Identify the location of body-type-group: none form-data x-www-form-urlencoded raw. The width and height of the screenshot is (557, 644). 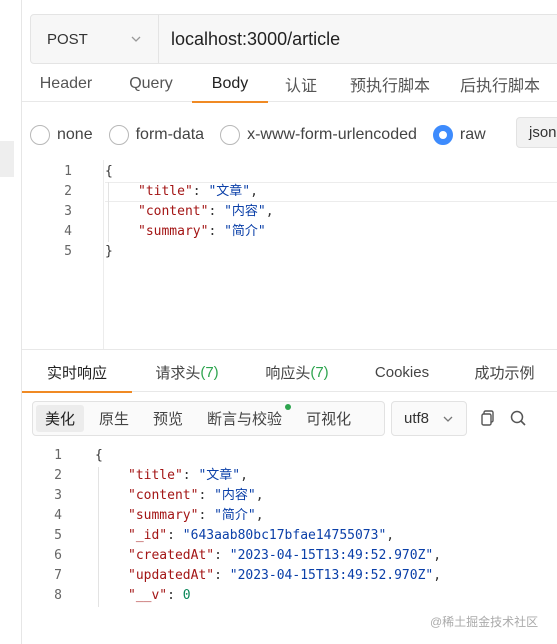
(266, 135).